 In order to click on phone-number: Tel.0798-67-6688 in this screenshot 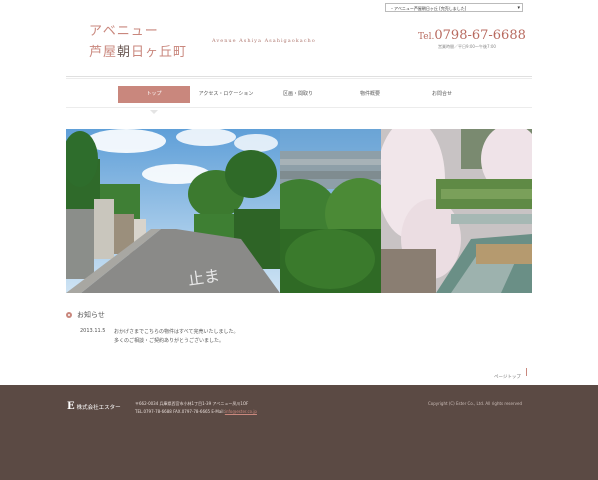, I will do `click(472, 35)`.